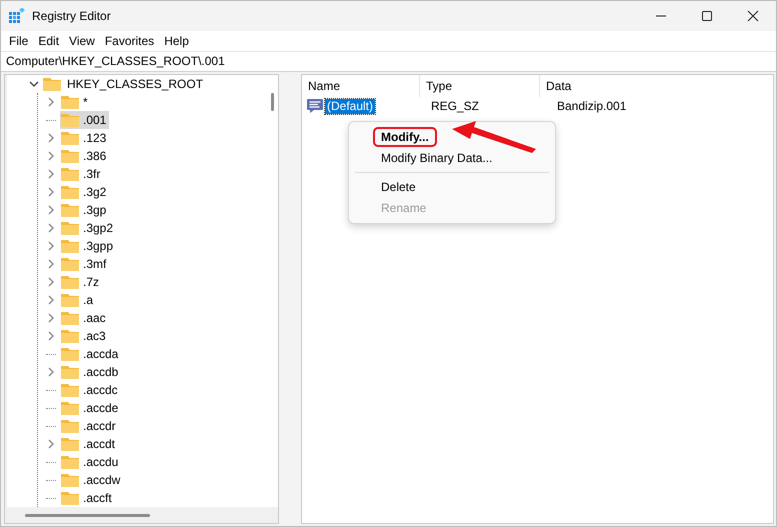 The width and height of the screenshot is (777, 527). What do you see at coordinates (92, 480) in the screenshot?
I see `tree-item: .accdw` at bounding box center [92, 480].